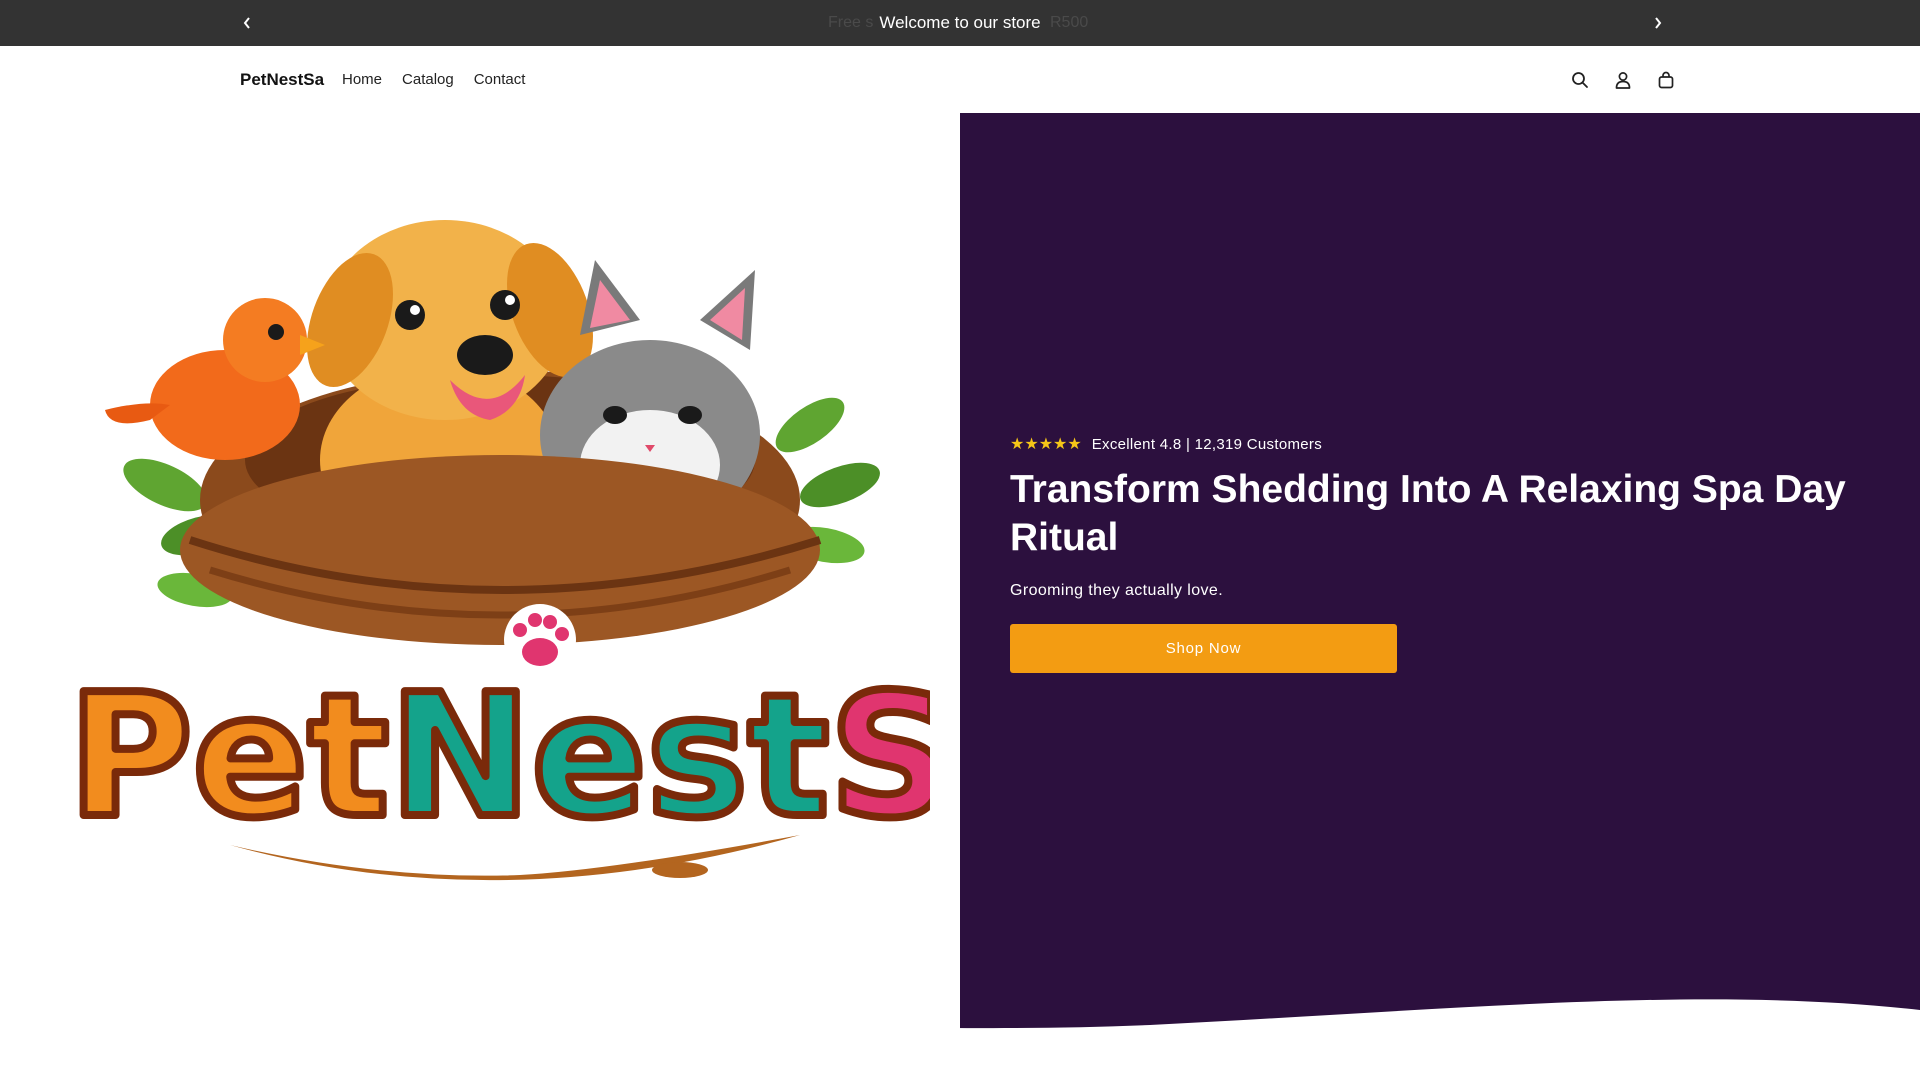 This screenshot has height=1080, width=1920. Describe the element at coordinates (1203, 648) in the screenshot. I see `shop-now-button: Shop Now` at that location.